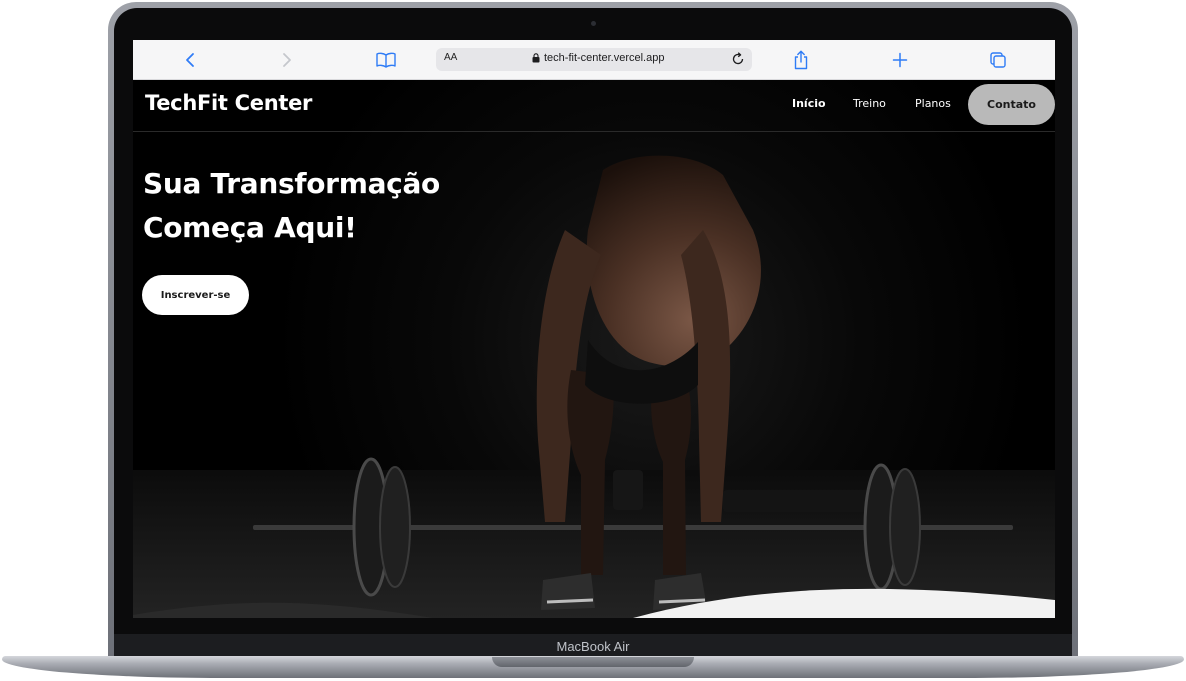 Image resolution: width=1186 pixels, height=681 pixels. I want to click on chevron-right-icon, so click(287, 60).